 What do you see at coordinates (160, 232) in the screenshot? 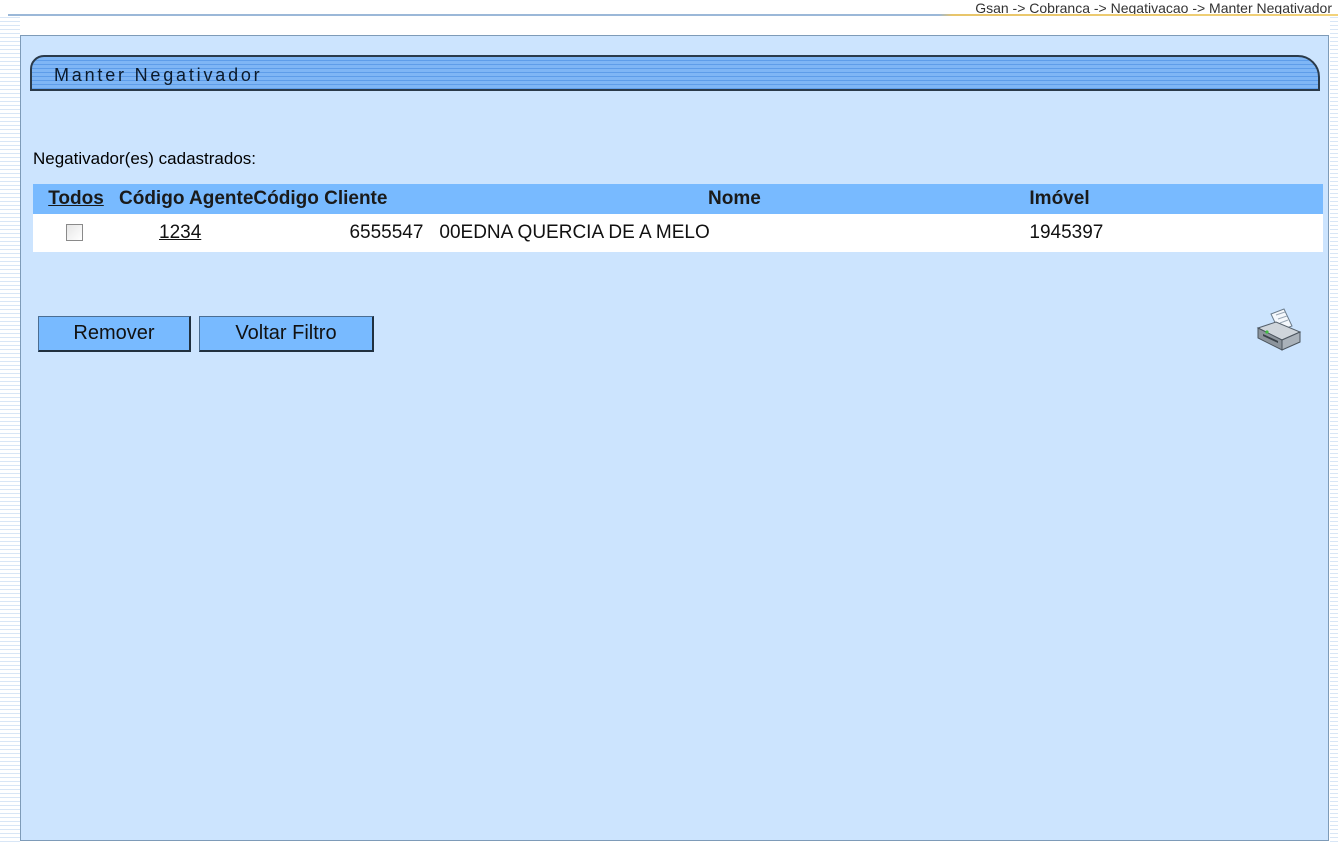
I see `codigo-agente-link: 1234` at bounding box center [160, 232].